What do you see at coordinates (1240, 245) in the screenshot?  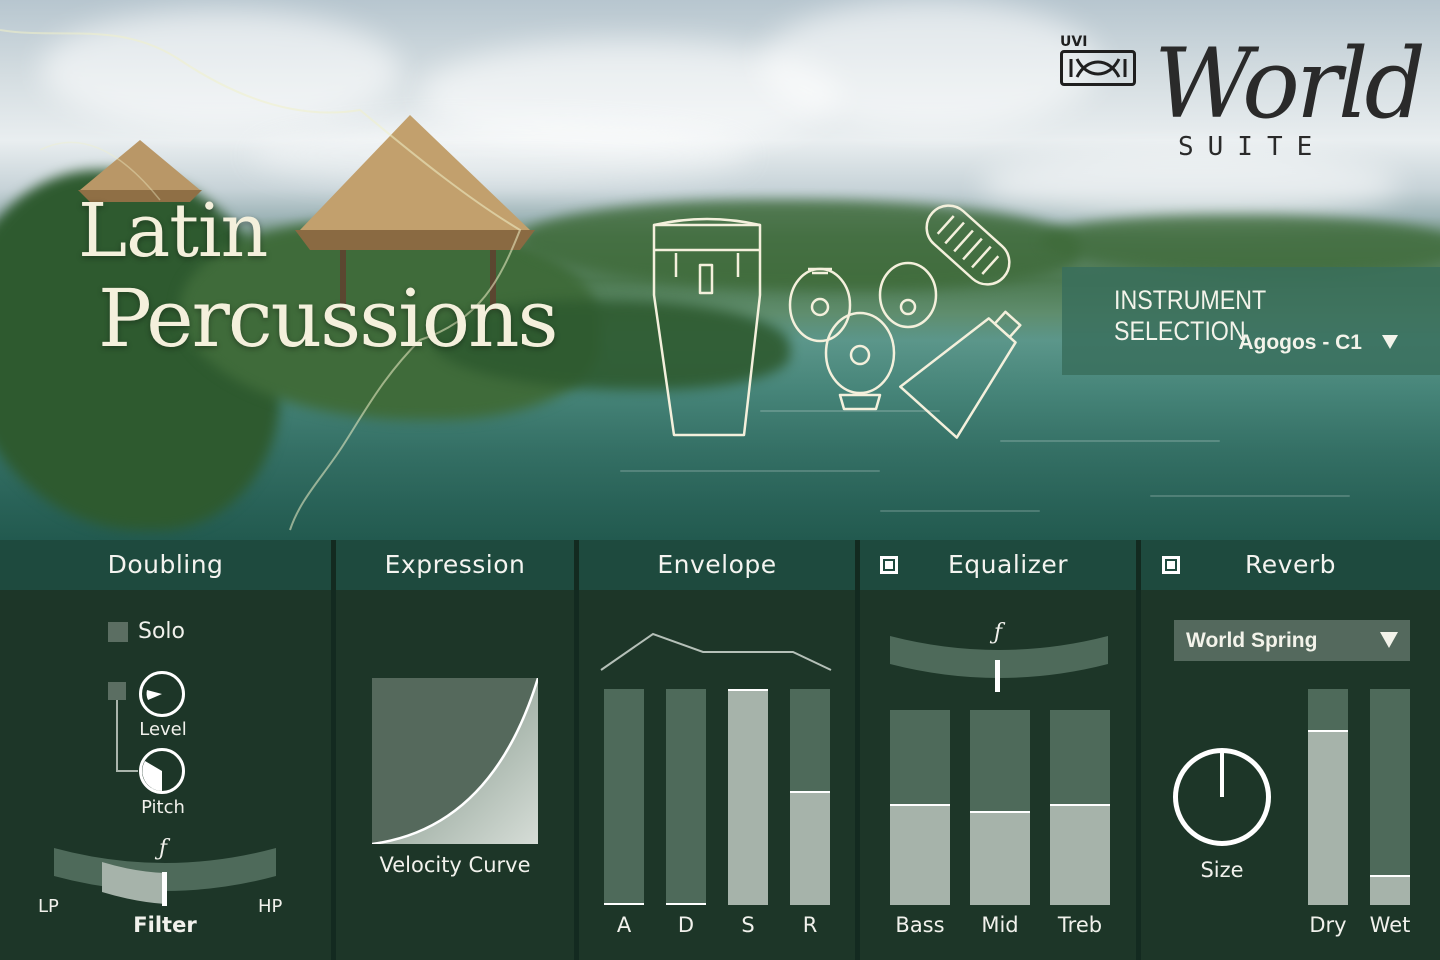 I see `jungle-foliage` at bounding box center [1240, 245].